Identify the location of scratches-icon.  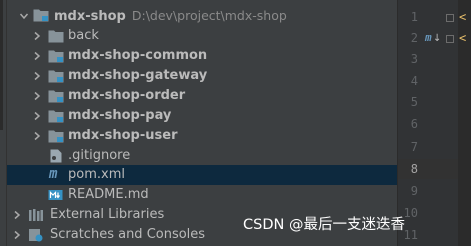
(36, 235).